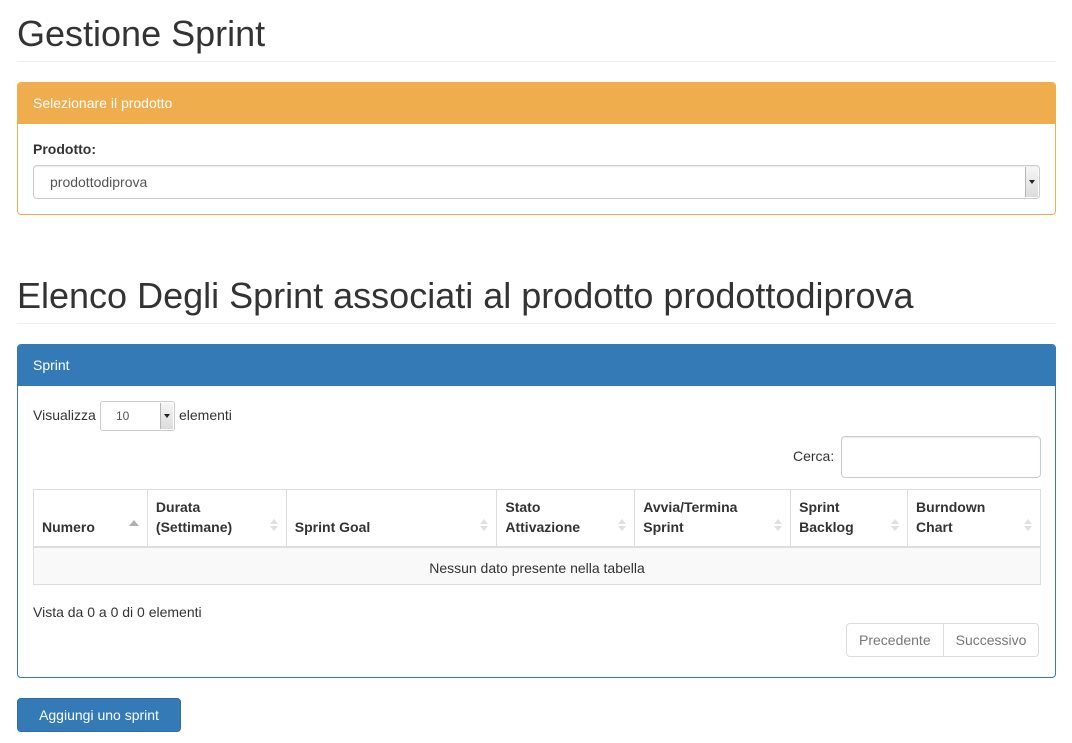  Describe the element at coordinates (99, 182) in the screenshot. I see `product-select-value: prodottodiprova` at that location.